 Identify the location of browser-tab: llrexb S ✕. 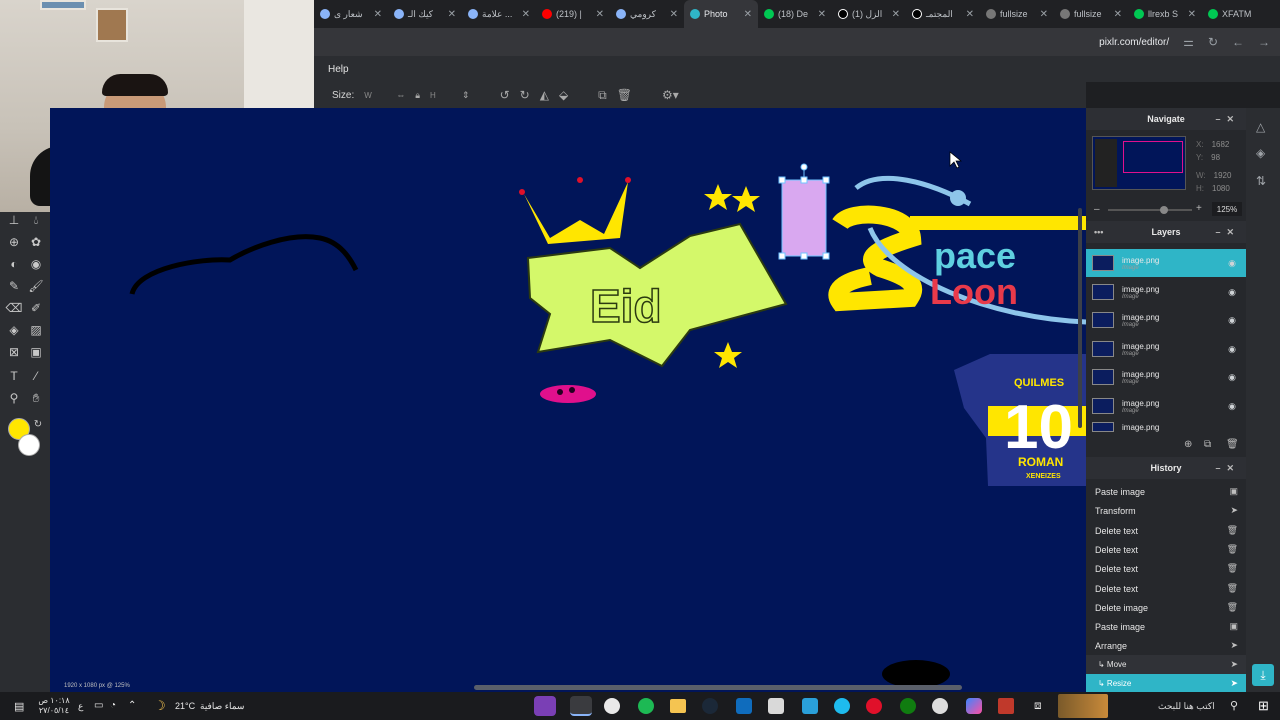
(1165, 14).